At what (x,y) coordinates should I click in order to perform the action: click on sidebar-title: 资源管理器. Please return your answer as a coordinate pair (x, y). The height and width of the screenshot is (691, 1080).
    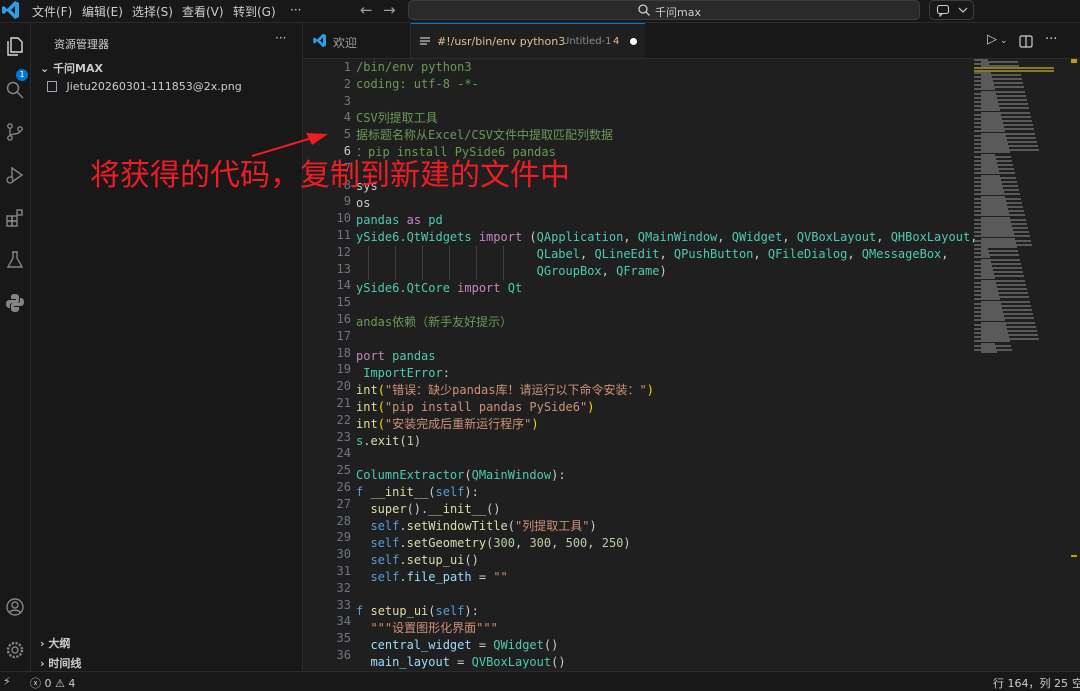
    Looking at the image, I should click on (81, 44).